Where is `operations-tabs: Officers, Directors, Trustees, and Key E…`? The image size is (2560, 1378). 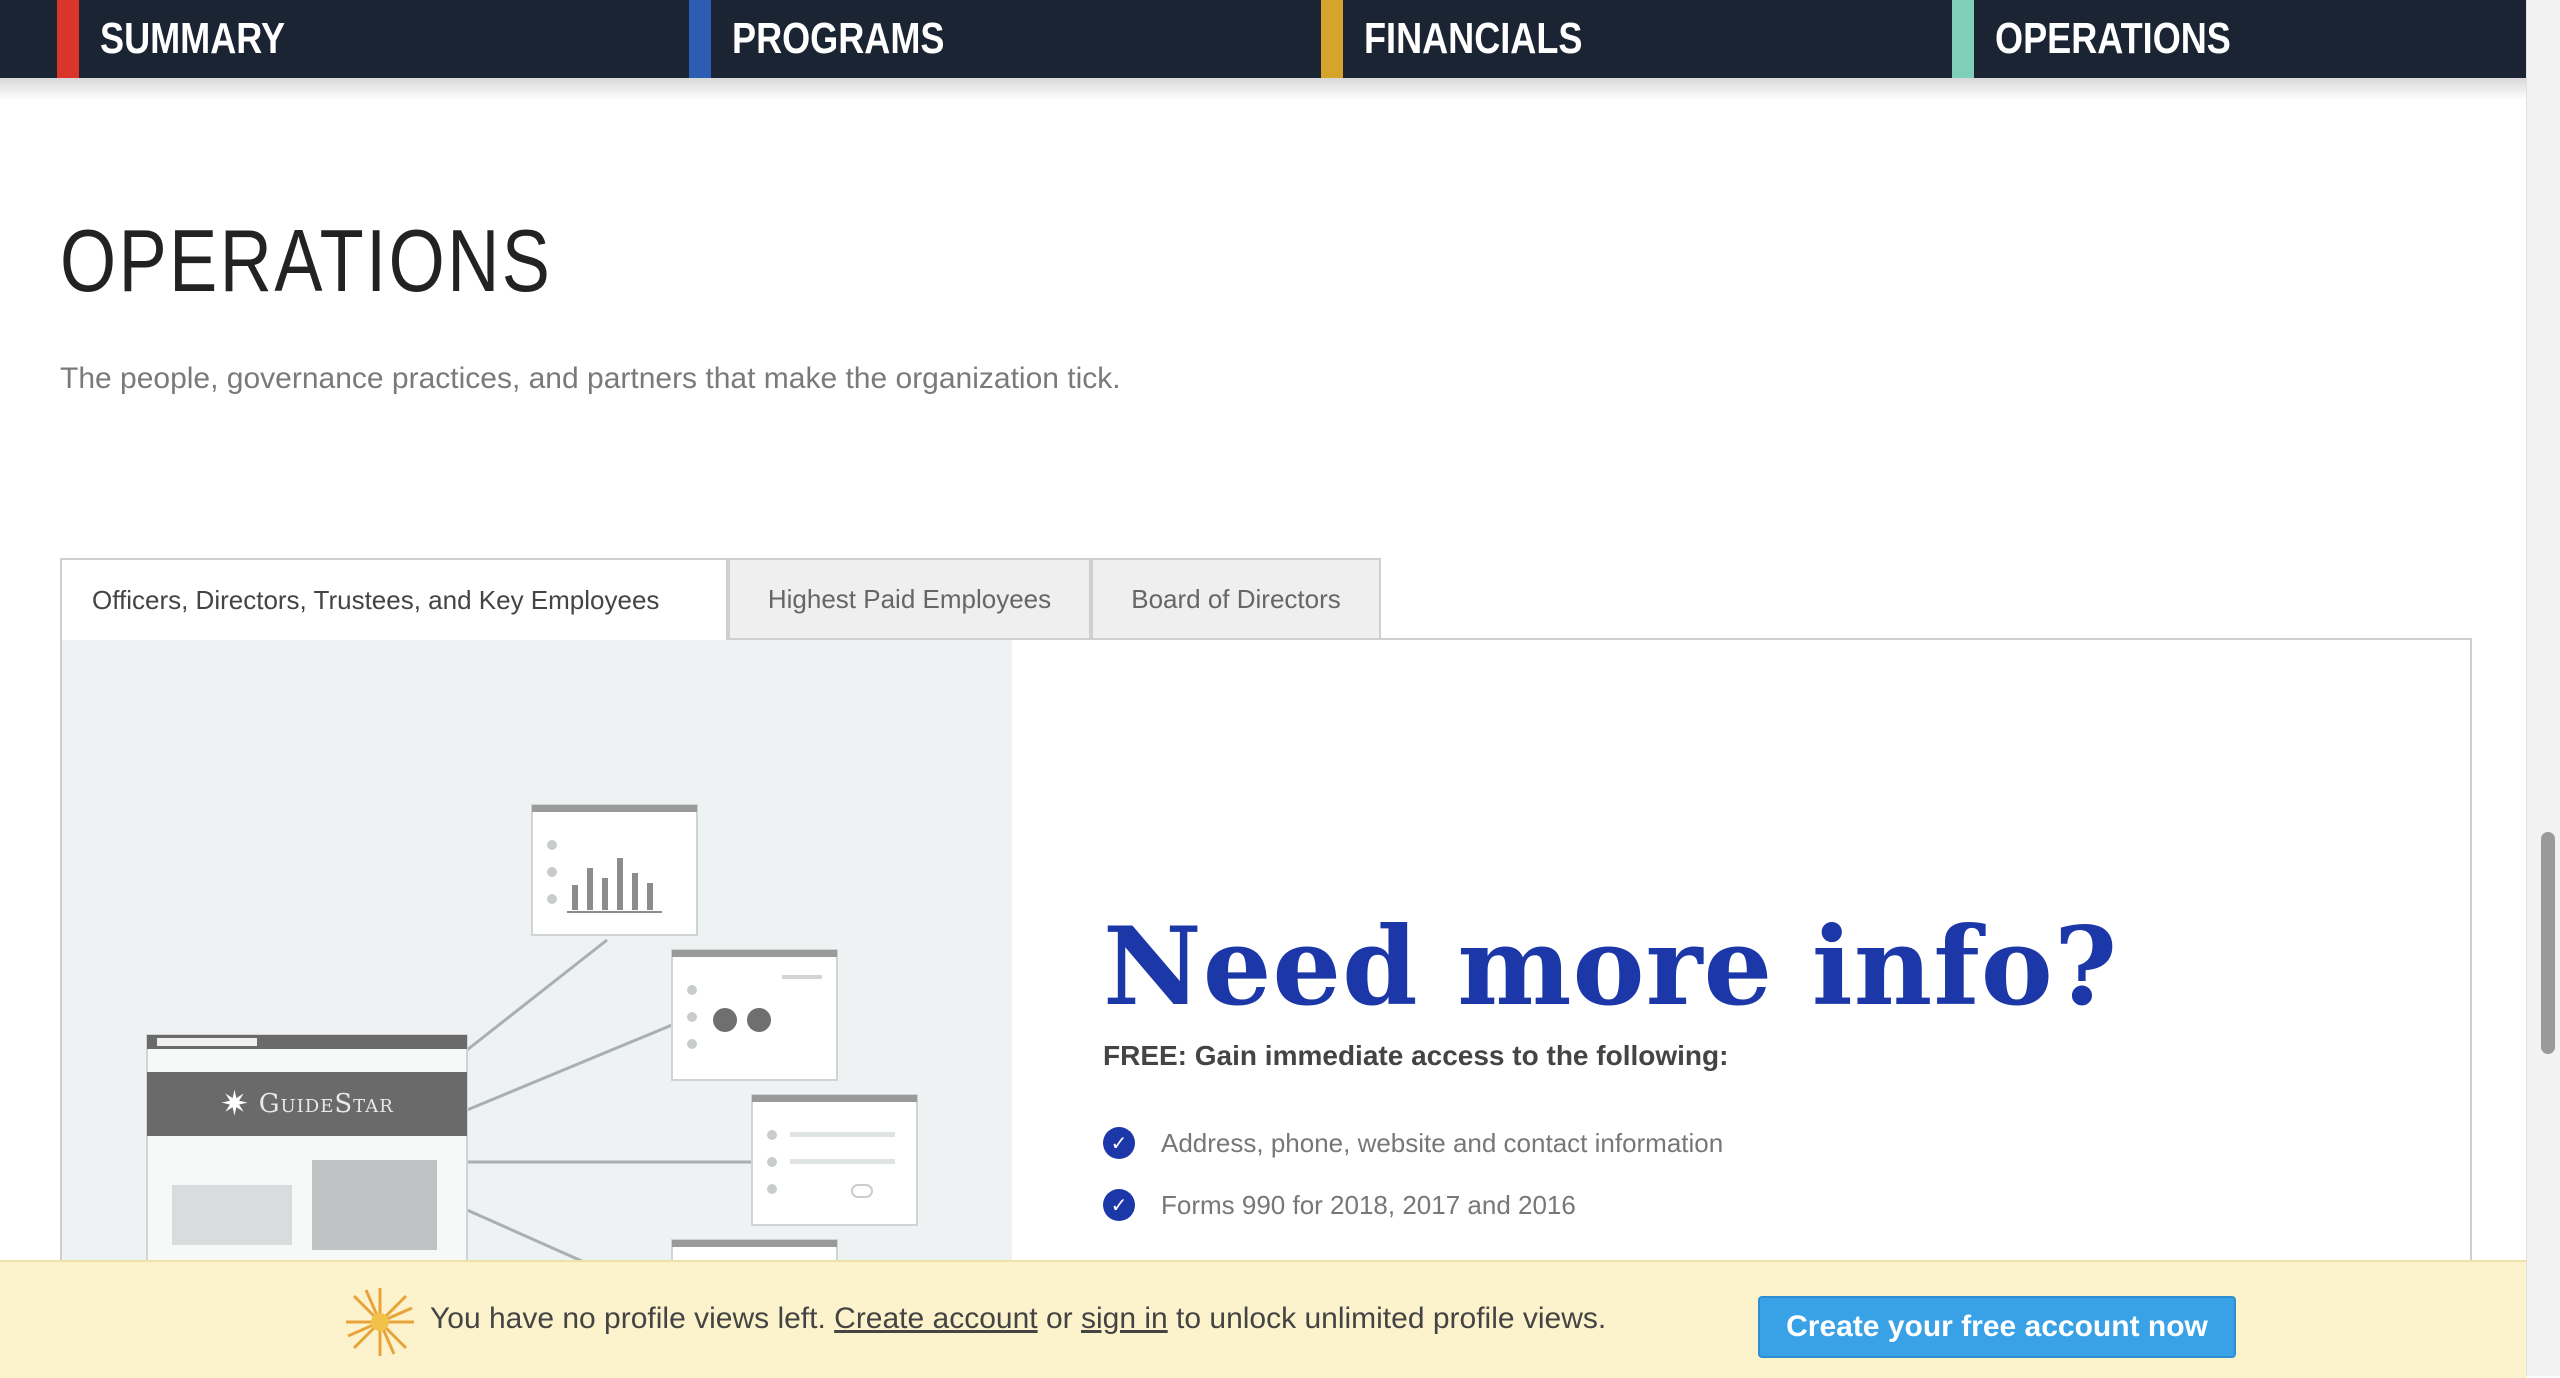
operations-tabs: Officers, Directors, Trustees, and Key E… is located at coordinates (720, 599).